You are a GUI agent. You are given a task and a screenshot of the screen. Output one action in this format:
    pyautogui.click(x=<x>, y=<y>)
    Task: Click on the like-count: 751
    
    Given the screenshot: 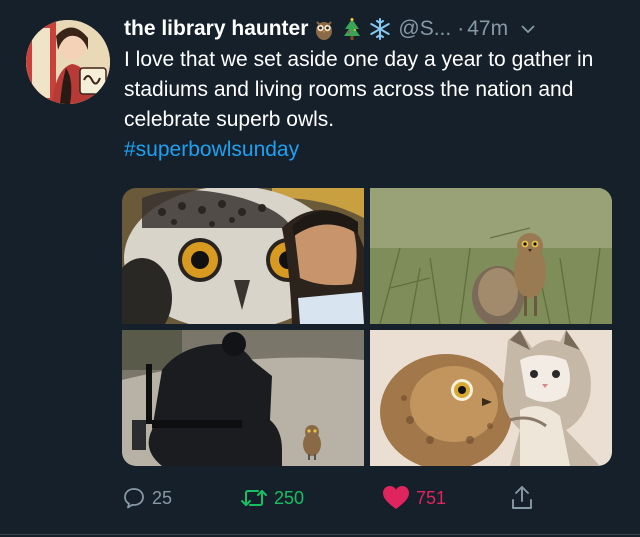 What is the action you would take?
    pyautogui.click(x=431, y=497)
    